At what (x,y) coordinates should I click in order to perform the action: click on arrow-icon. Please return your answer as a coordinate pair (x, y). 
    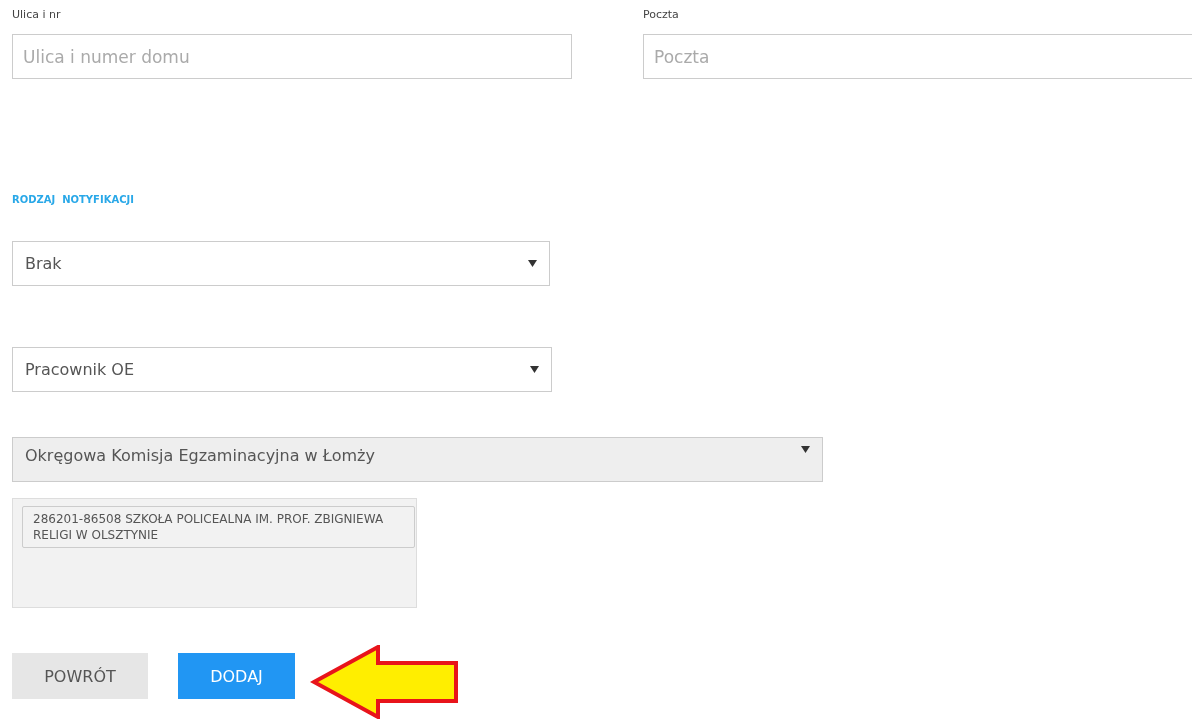
    Looking at the image, I should click on (385, 682).